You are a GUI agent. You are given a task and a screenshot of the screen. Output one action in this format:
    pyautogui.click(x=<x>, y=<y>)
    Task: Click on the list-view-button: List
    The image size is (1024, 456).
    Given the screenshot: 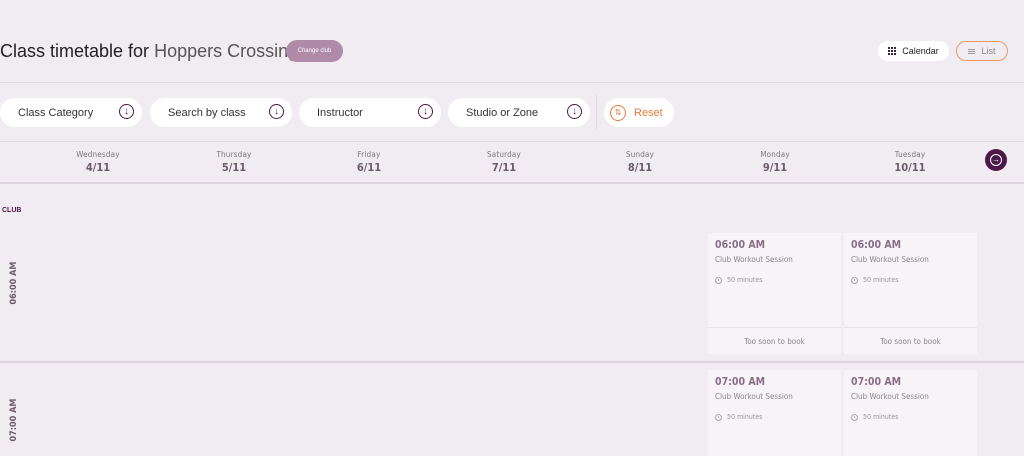 What is the action you would take?
    pyautogui.click(x=982, y=51)
    